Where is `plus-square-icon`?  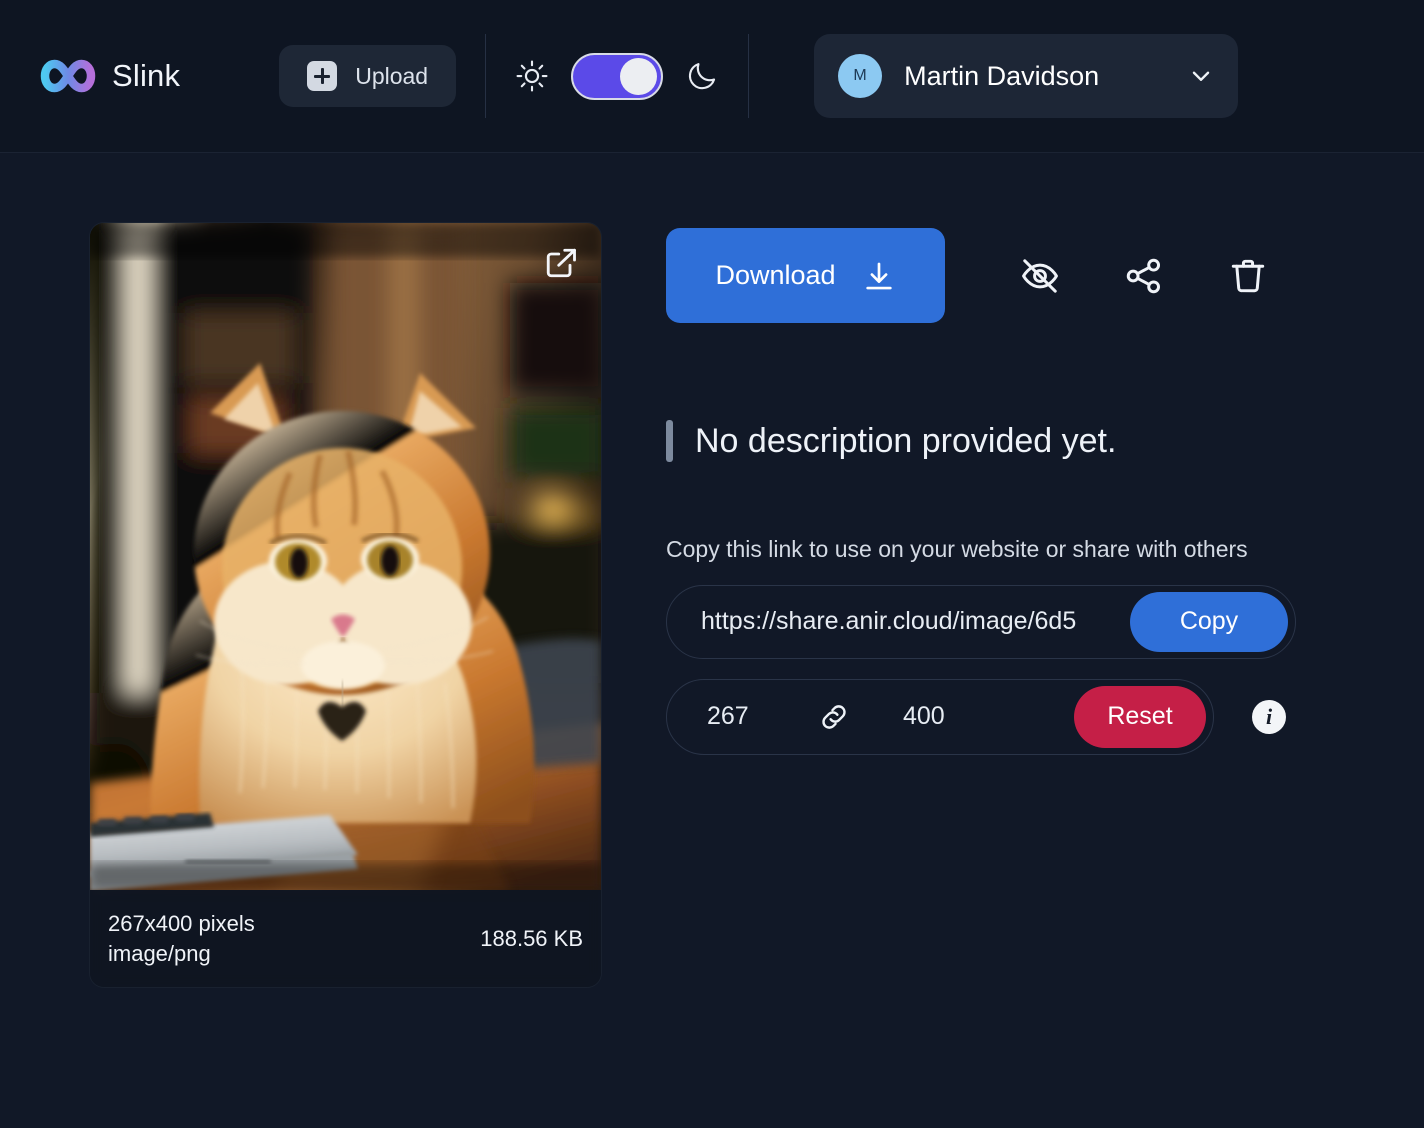
plus-square-icon is located at coordinates (322, 76).